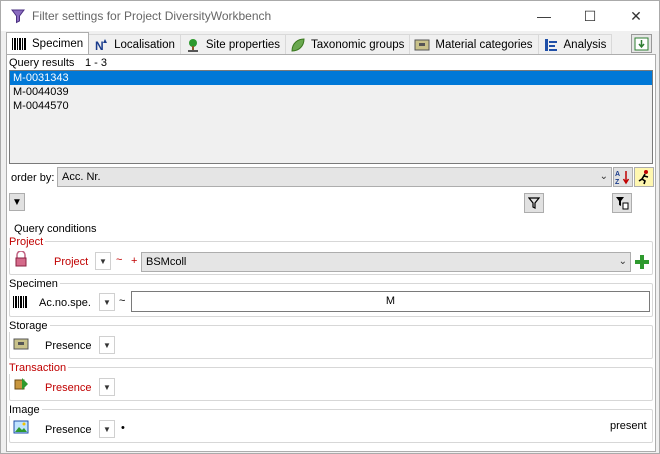 This screenshot has width=660, height=454. Describe the element at coordinates (25, 410) in the screenshot. I see `image-group-label: Image` at that location.